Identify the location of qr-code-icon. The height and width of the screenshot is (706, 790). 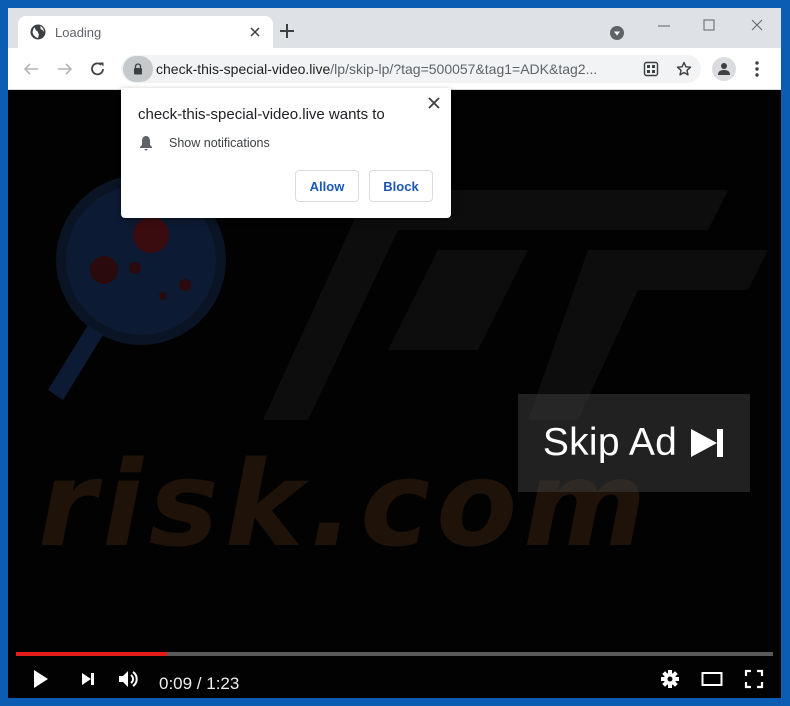
(651, 69).